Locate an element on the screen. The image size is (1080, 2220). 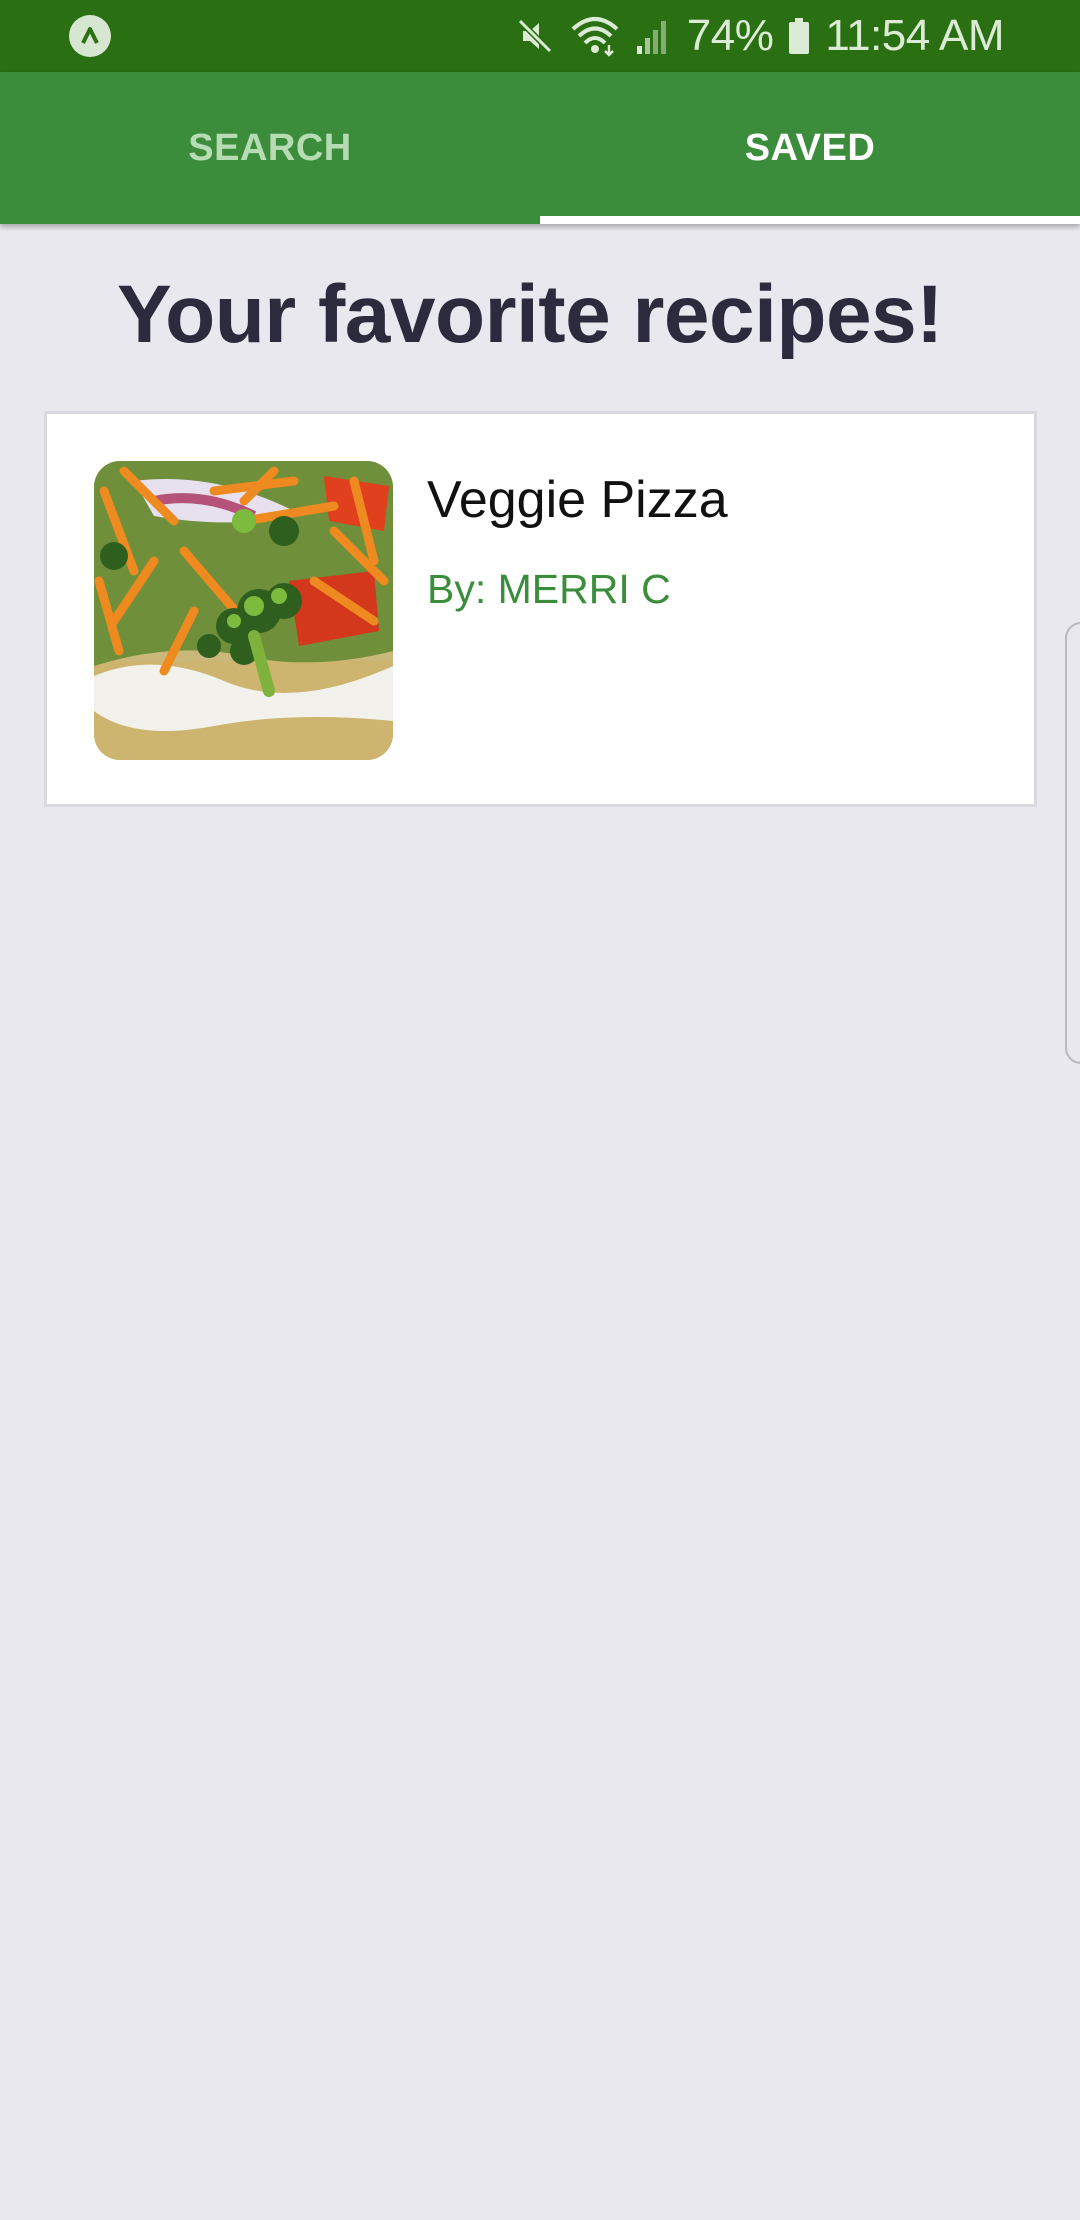
tab-saved-label: SAVED is located at coordinates (810, 147).